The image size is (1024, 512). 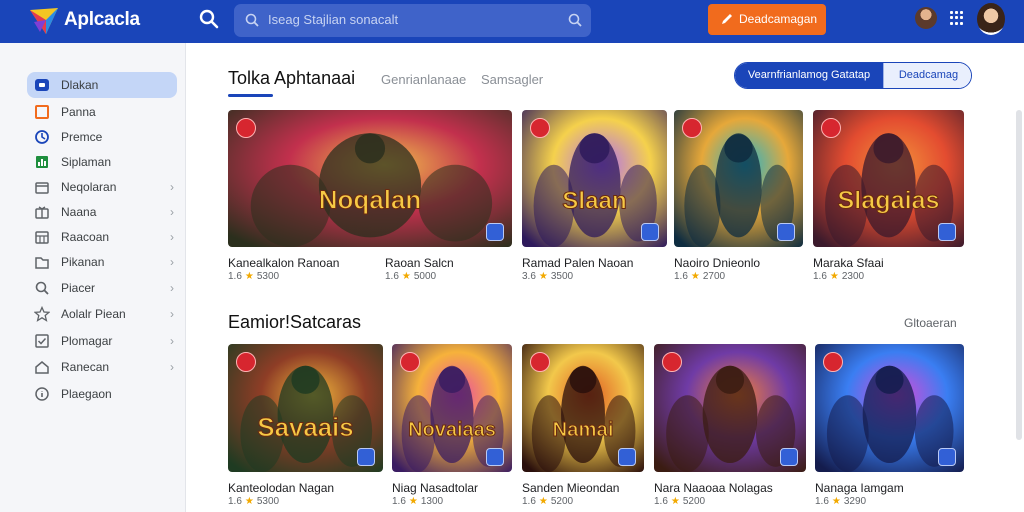 I want to click on folder-icon, so click(x=42, y=263).